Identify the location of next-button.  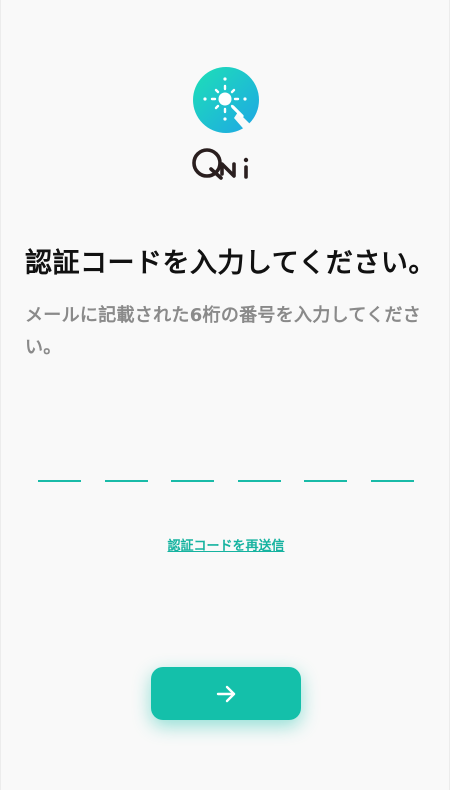
(226, 693).